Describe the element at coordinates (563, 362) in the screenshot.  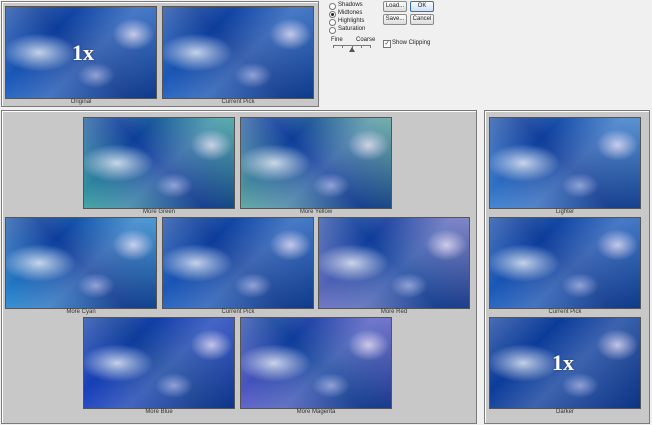
I see `darker-zoom-label: 1x` at that location.